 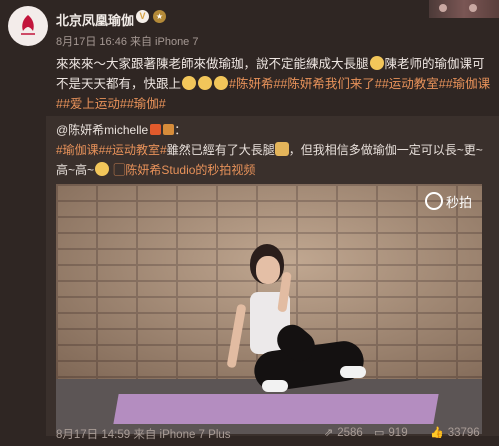 What do you see at coordinates (458, 202) in the screenshot?
I see `watermark-label: 秒拍` at bounding box center [458, 202].